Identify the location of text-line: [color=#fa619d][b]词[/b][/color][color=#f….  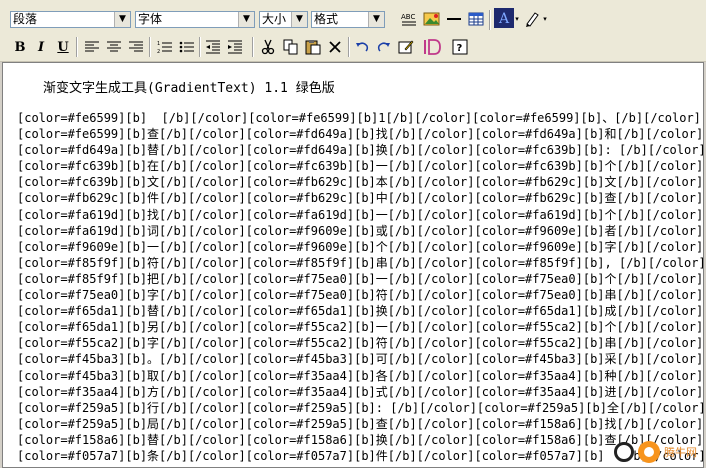
(360, 230).